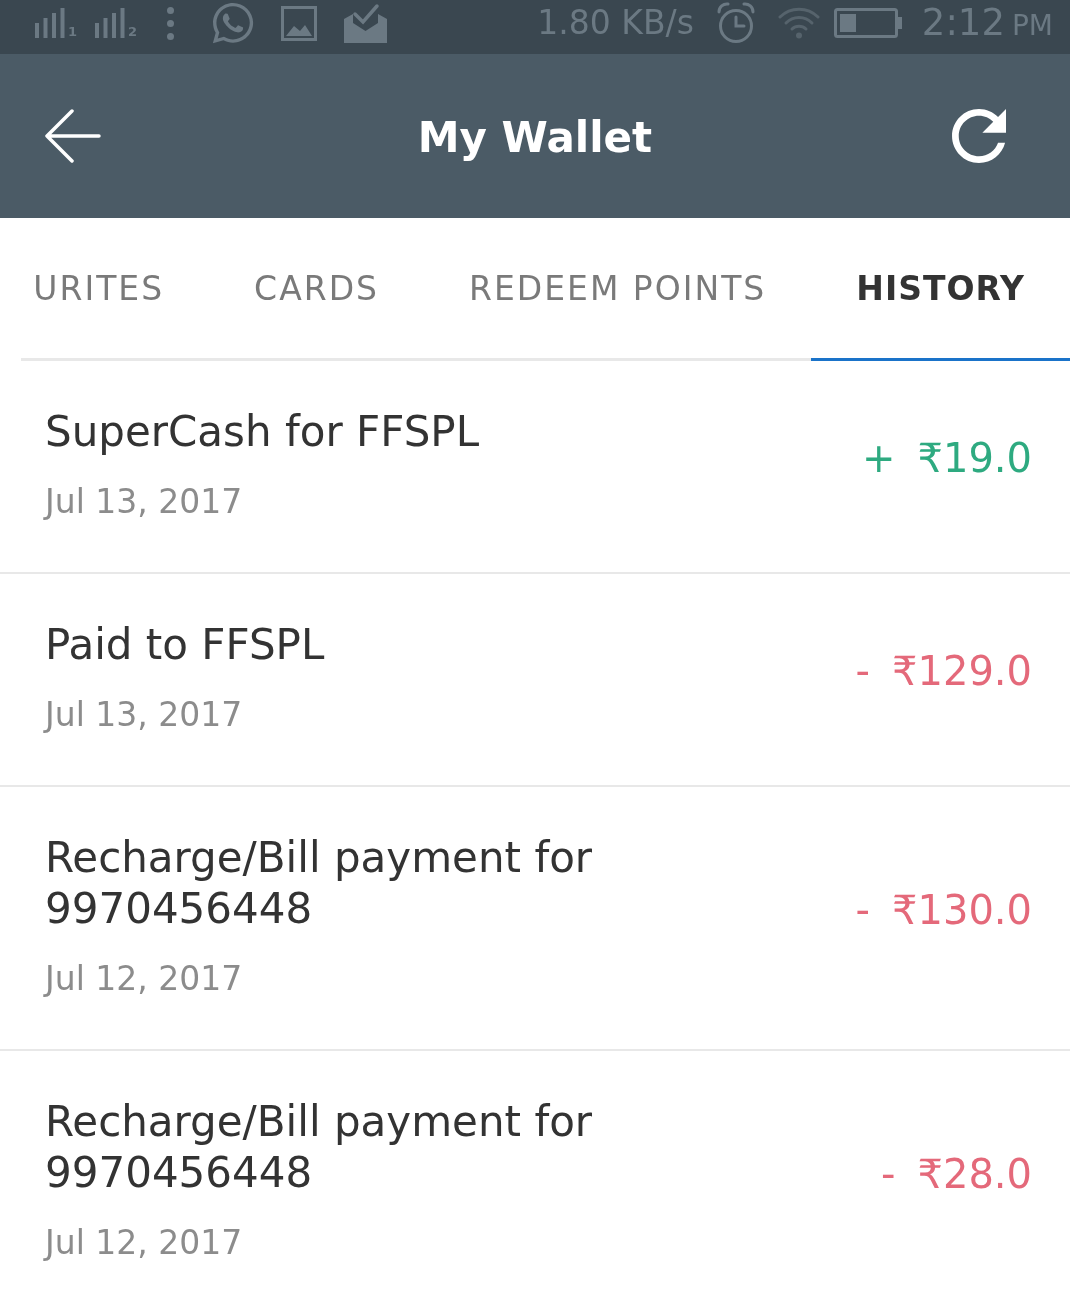  Describe the element at coordinates (171, 23) in the screenshot. I see `more-vertical-icon` at that location.